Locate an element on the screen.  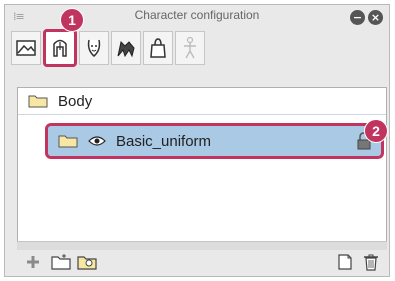
tab-accessories is located at coordinates (158, 48).